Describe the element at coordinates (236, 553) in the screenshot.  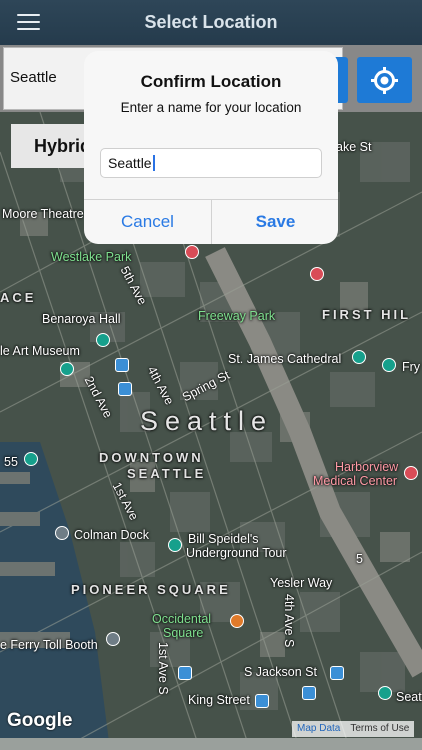
I see `map-label: Underground Tour` at that location.